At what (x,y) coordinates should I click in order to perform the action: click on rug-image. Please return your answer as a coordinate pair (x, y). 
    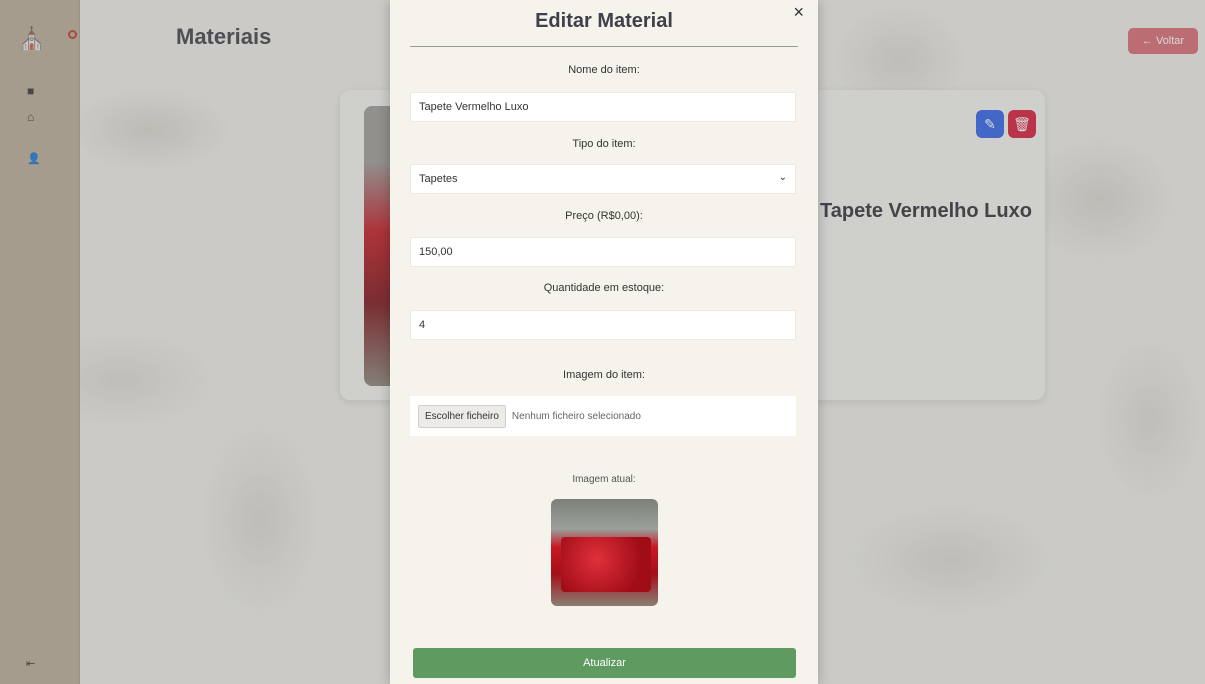
    Looking at the image, I should click on (606, 564).